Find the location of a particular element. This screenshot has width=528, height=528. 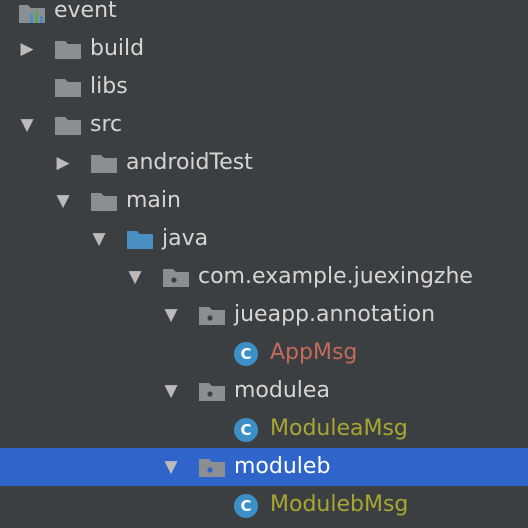

tree-item-label: java is located at coordinates (185, 238).